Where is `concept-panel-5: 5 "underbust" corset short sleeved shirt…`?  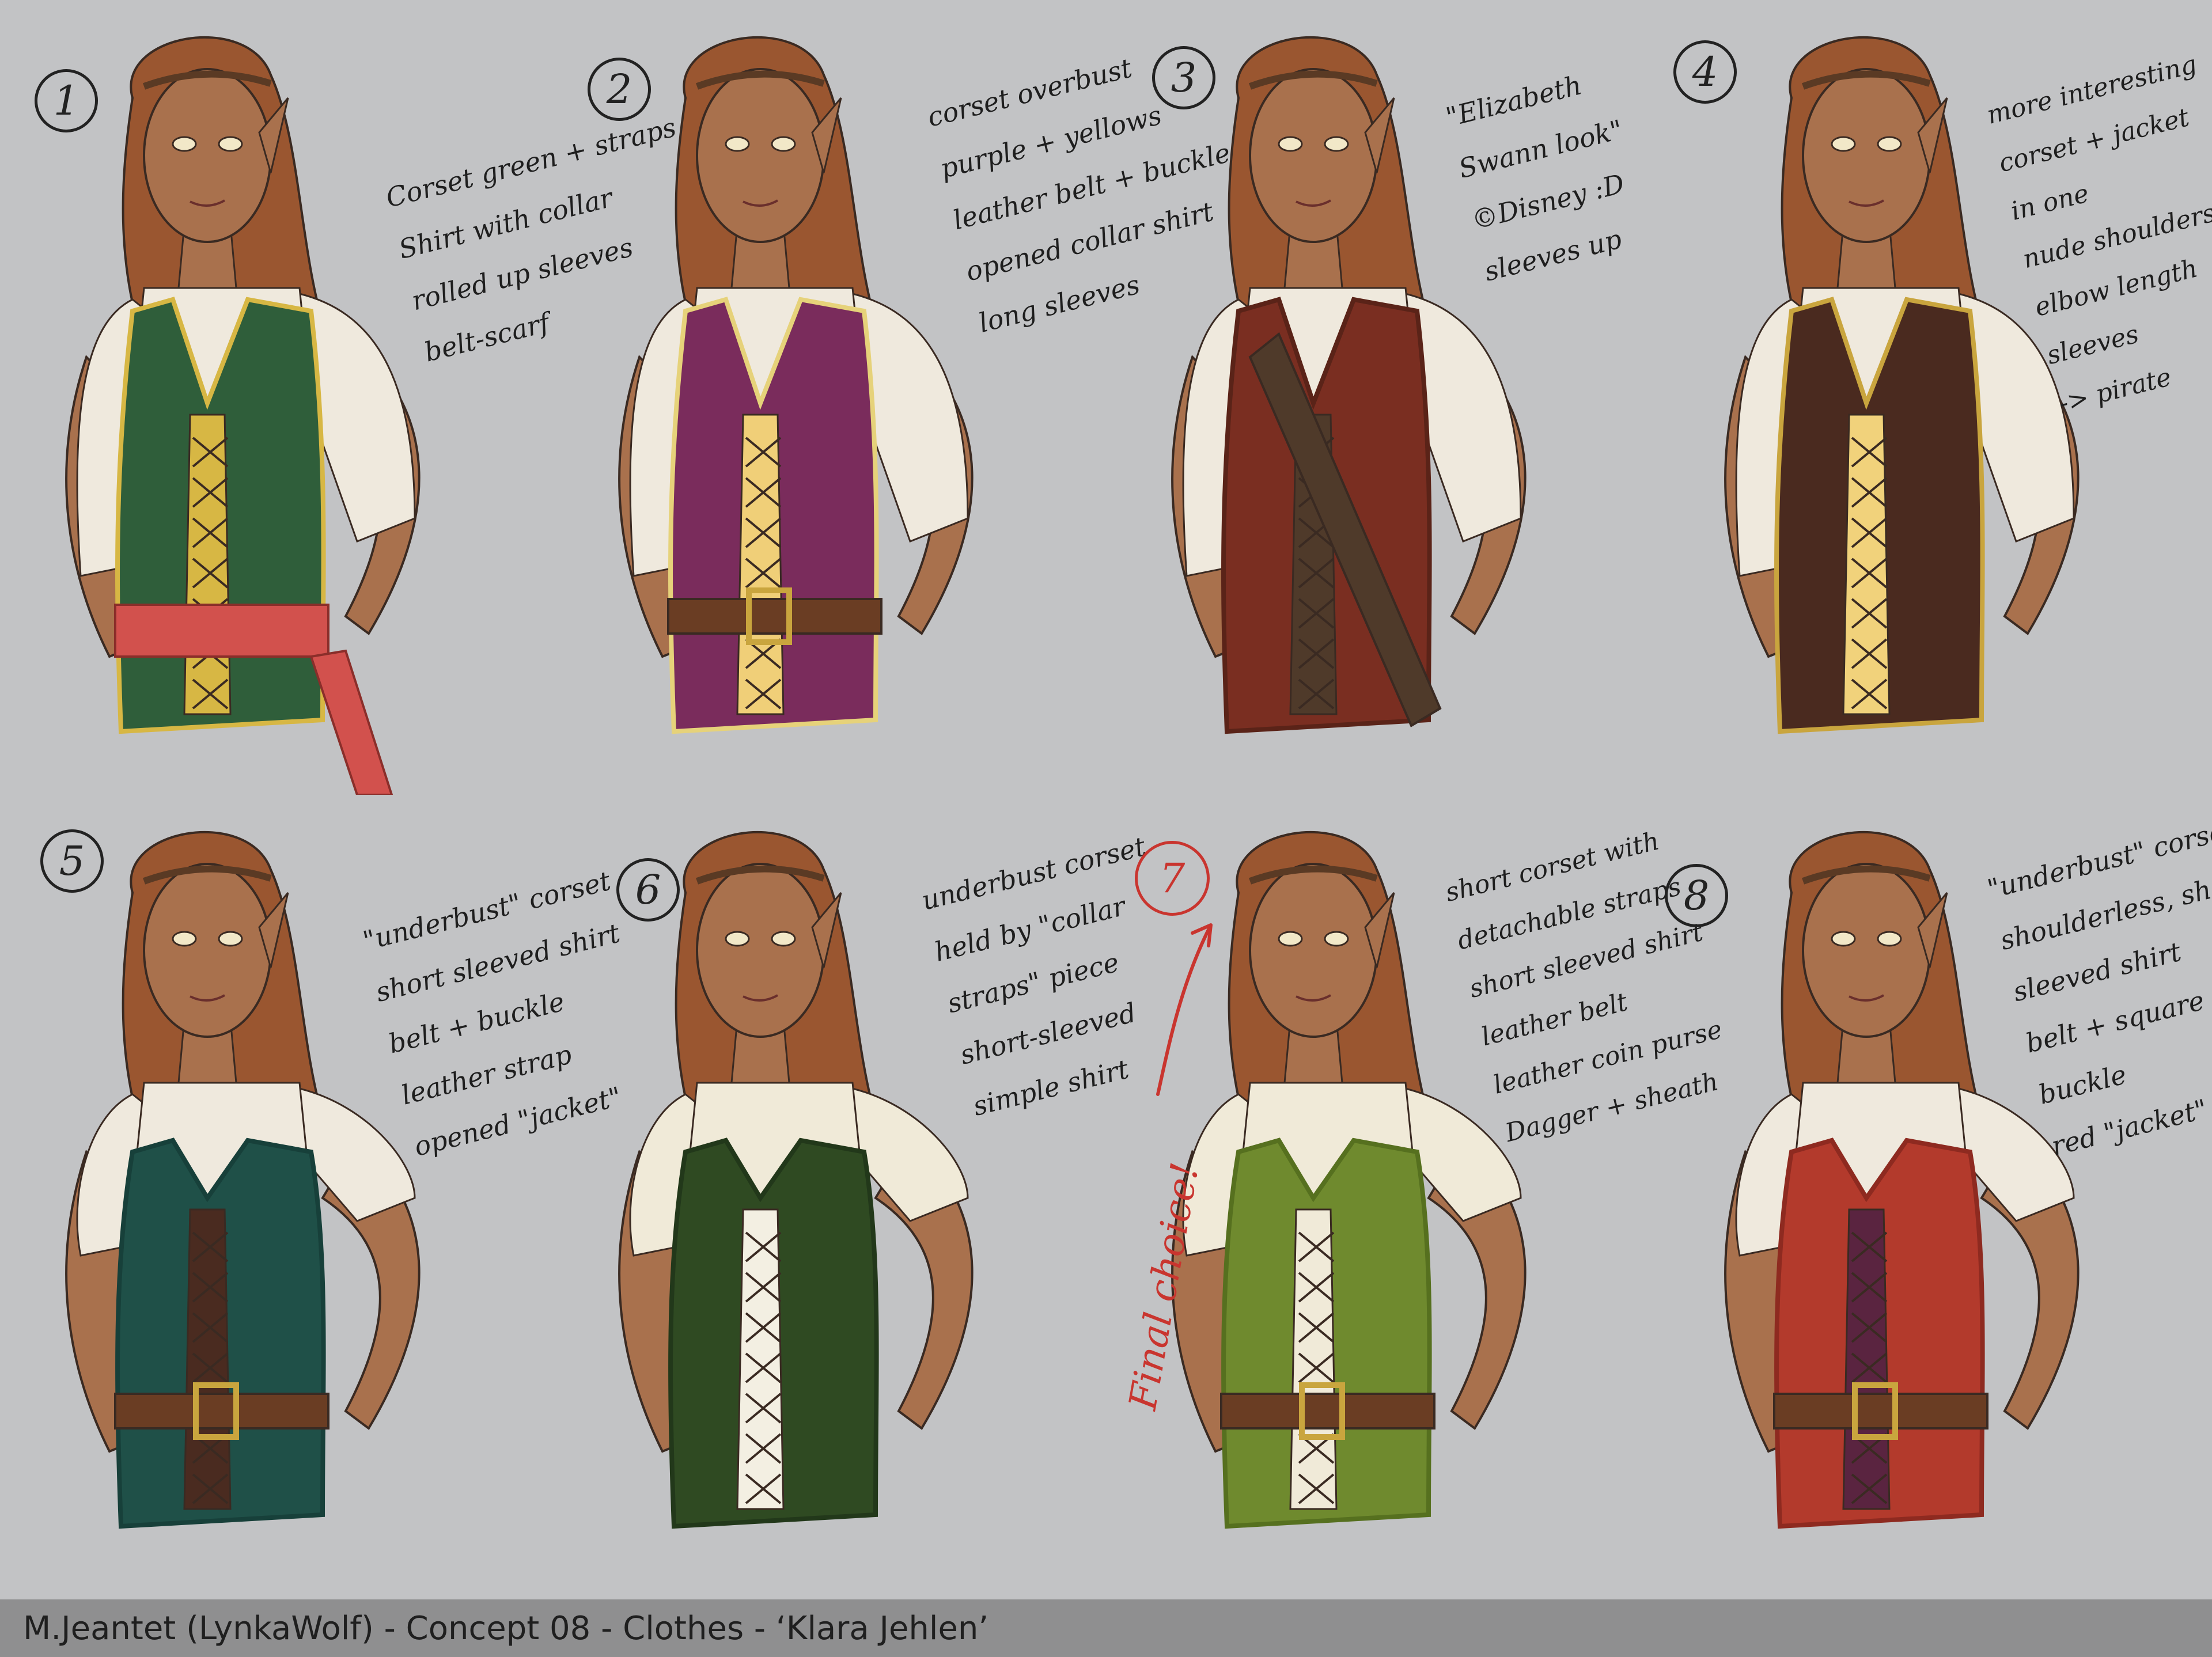 concept-panel-5: 5 "underbust" corset short sleeved shirt… is located at coordinates (312, 1192).